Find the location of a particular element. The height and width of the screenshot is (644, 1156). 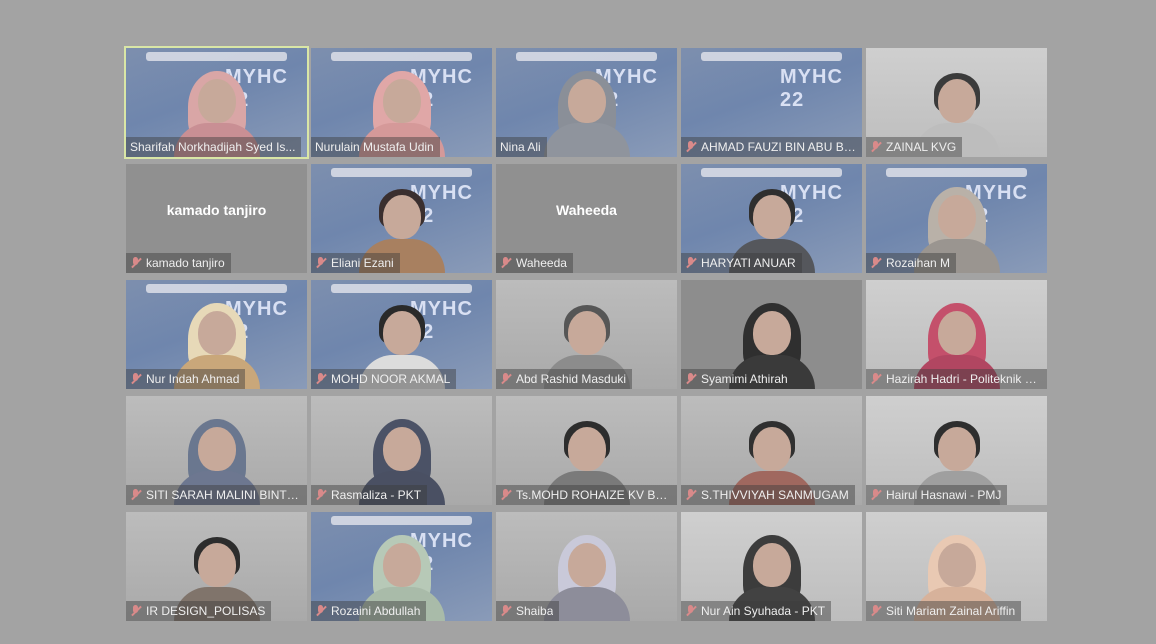

participant-tile: IR DESIGN_POLISAS is located at coordinates (216, 566).